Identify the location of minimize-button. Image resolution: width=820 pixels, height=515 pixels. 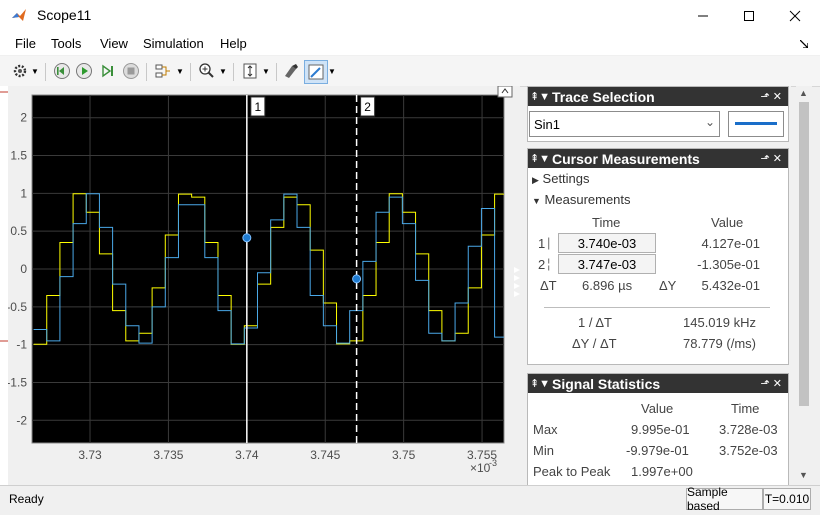
(703, 15).